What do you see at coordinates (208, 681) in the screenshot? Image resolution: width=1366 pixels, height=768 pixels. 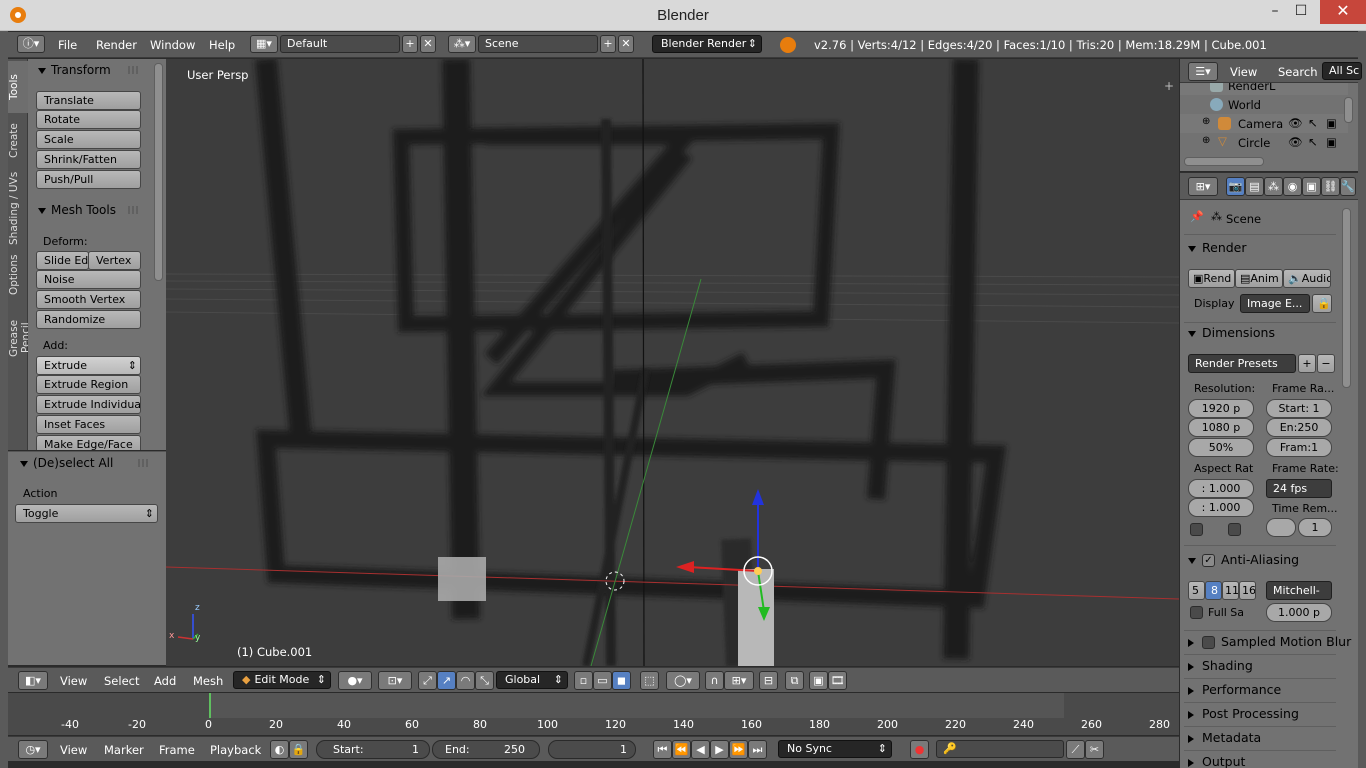 I see `menu-mesh: Mesh` at bounding box center [208, 681].